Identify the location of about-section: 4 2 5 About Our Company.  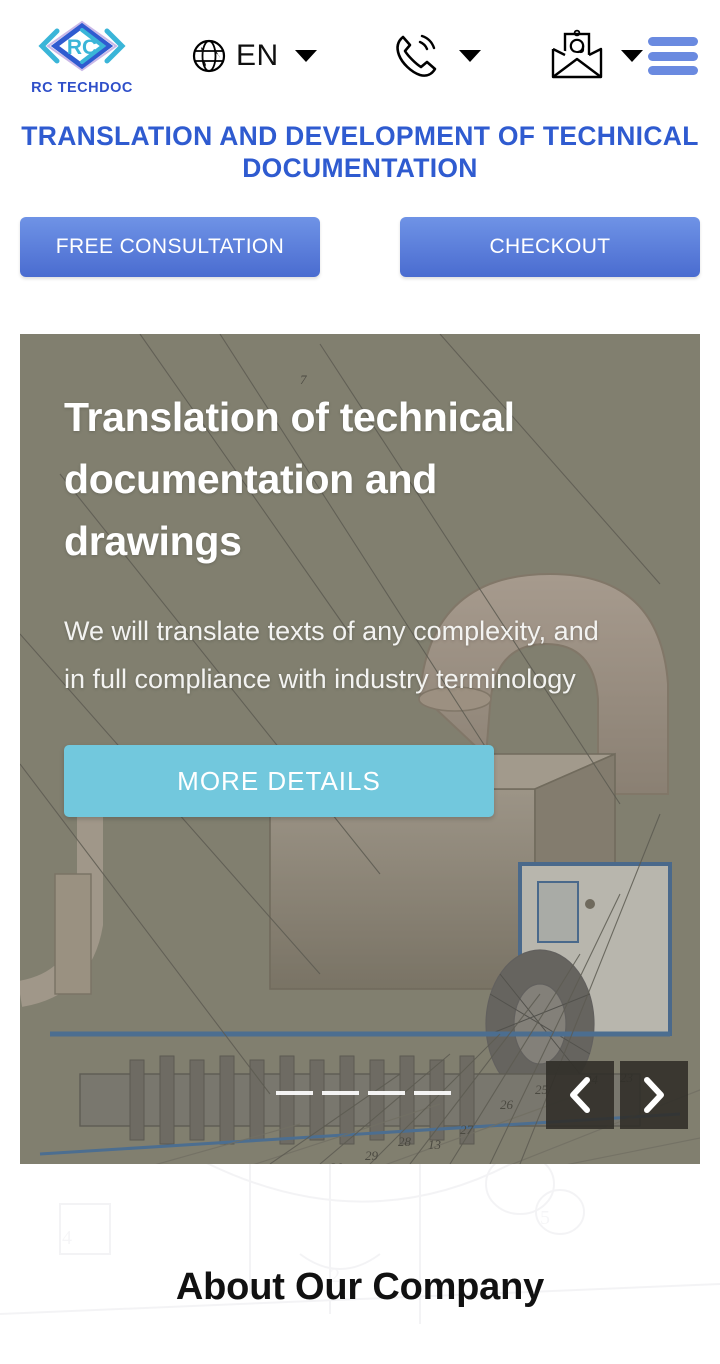
(360, 1257).